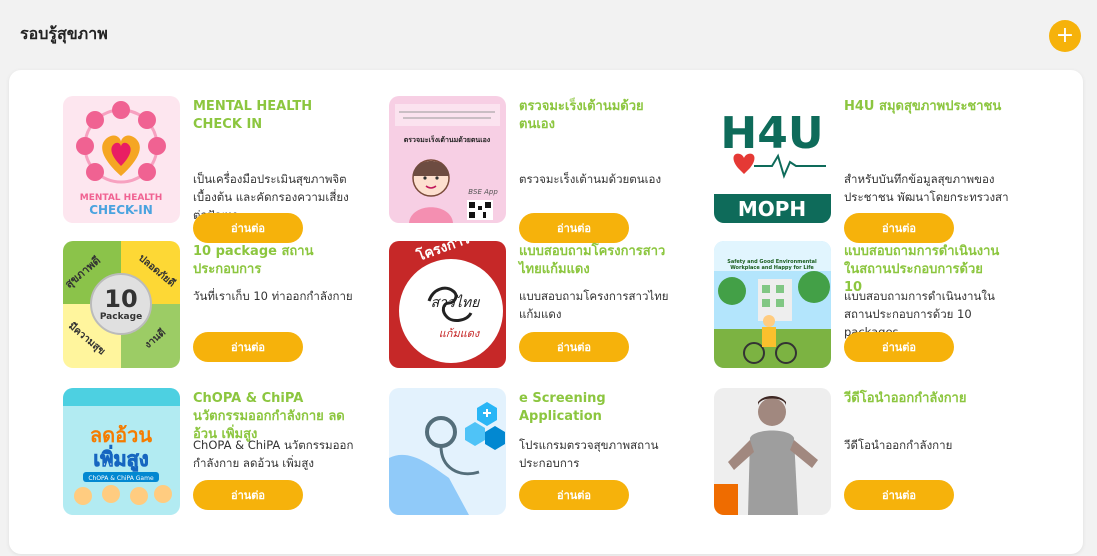  Describe the element at coordinates (447, 451) in the screenshot. I see `thumbnail-e-screening` at that location.